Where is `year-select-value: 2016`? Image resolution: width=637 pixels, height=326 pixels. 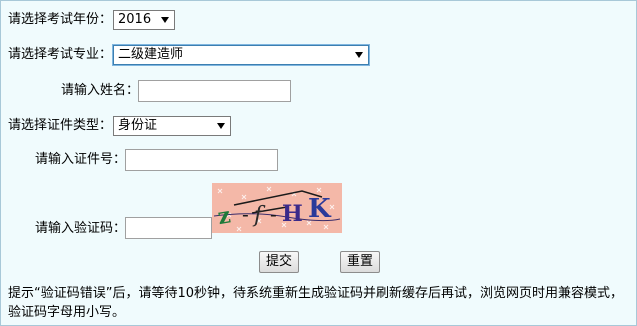 year-select-value: 2016 is located at coordinates (135, 19).